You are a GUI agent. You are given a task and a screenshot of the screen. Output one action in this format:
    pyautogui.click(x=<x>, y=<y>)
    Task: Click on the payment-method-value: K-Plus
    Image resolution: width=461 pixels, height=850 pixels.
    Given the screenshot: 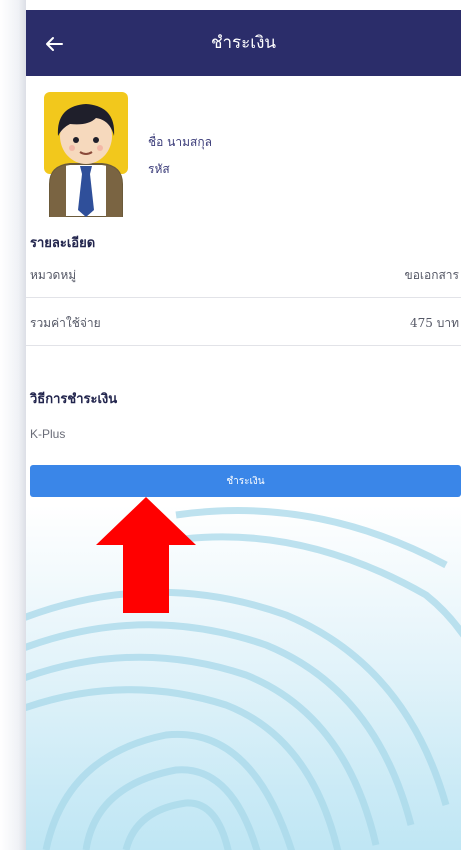 What is the action you would take?
    pyautogui.click(x=48, y=434)
    